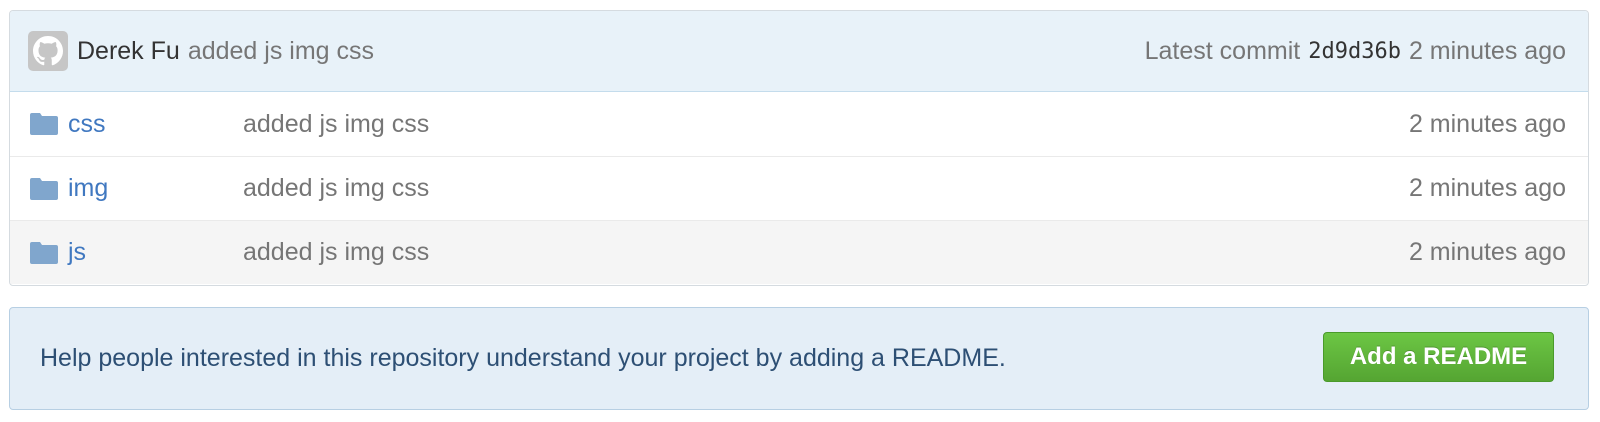  What do you see at coordinates (281, 51) in the screenshot?
I see `commit-message: added js img css` at bounding box center [281, 51].